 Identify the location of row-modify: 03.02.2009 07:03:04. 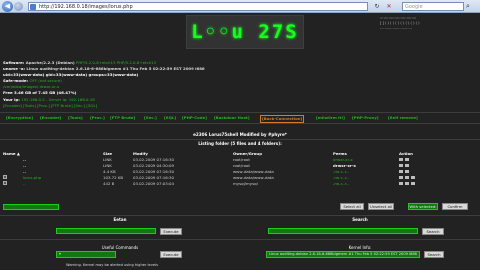
(153, 183).